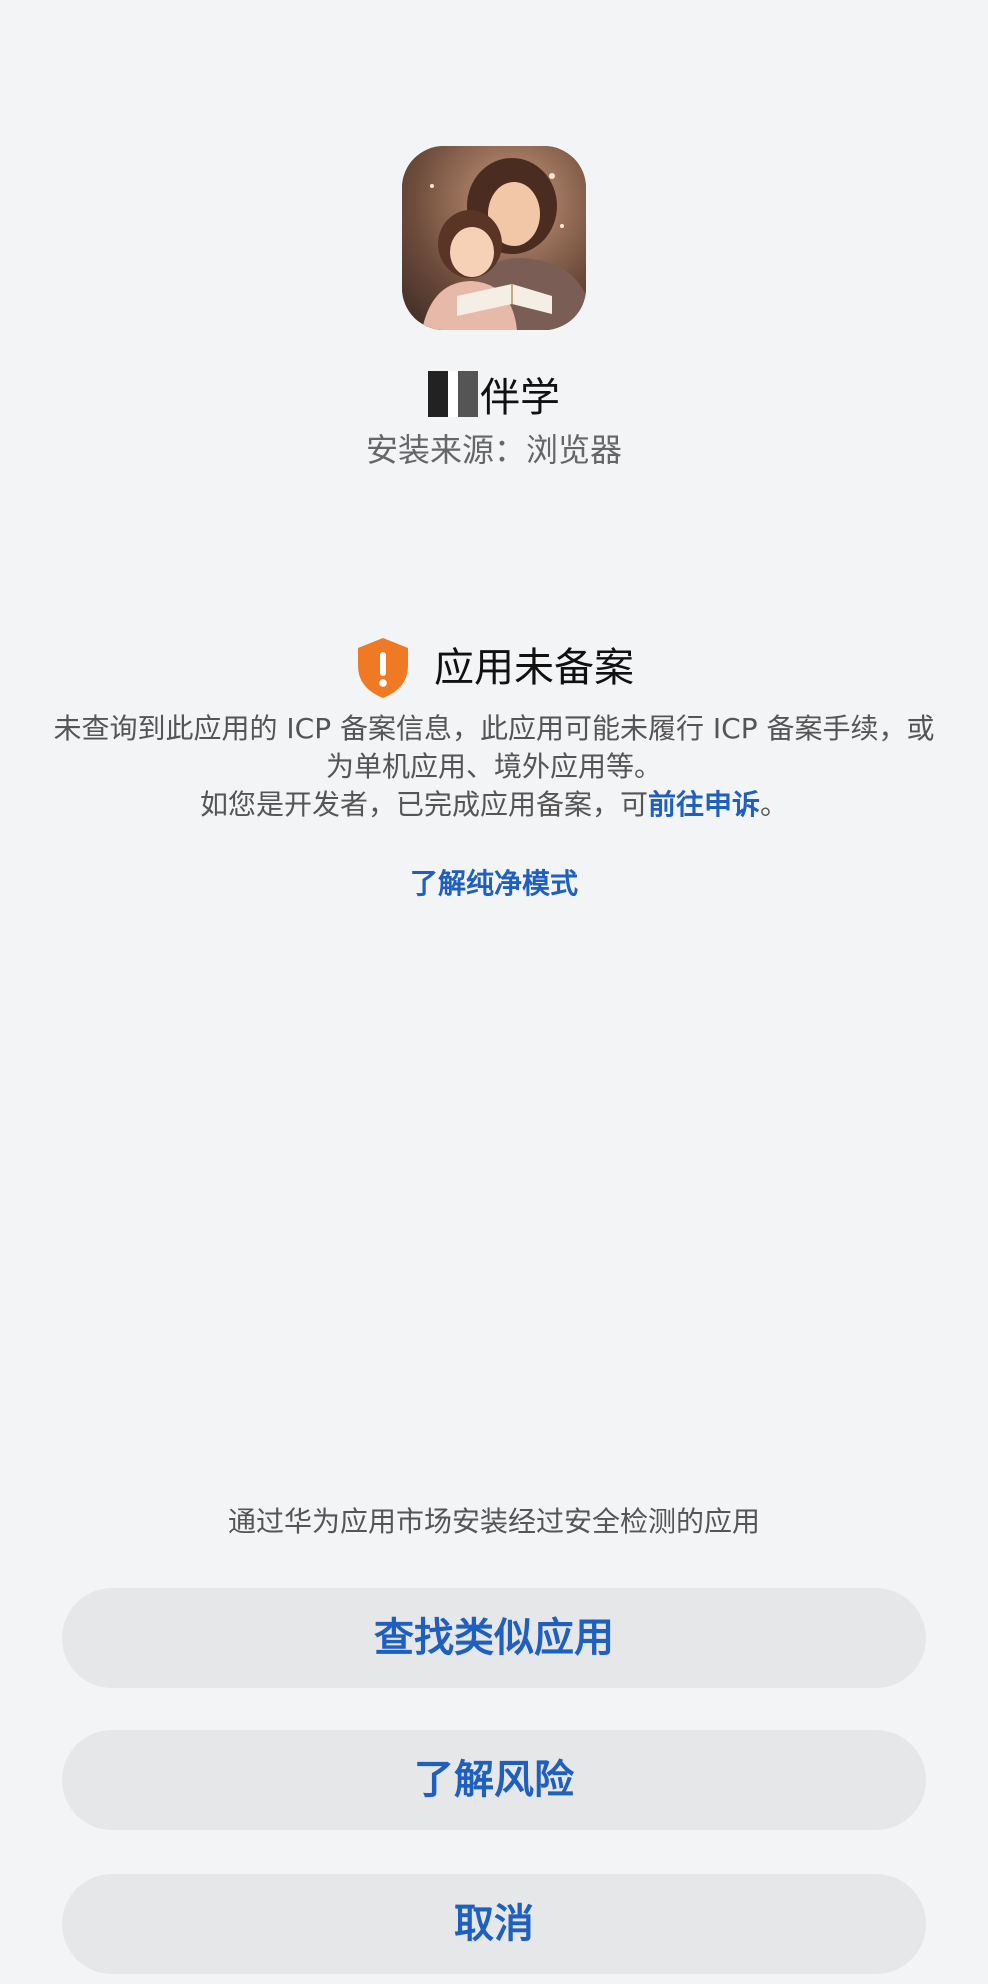 The width and height of the screenshot is (988, 1984). I want to click on warning-header: 应用未备案, so click(494, 668).